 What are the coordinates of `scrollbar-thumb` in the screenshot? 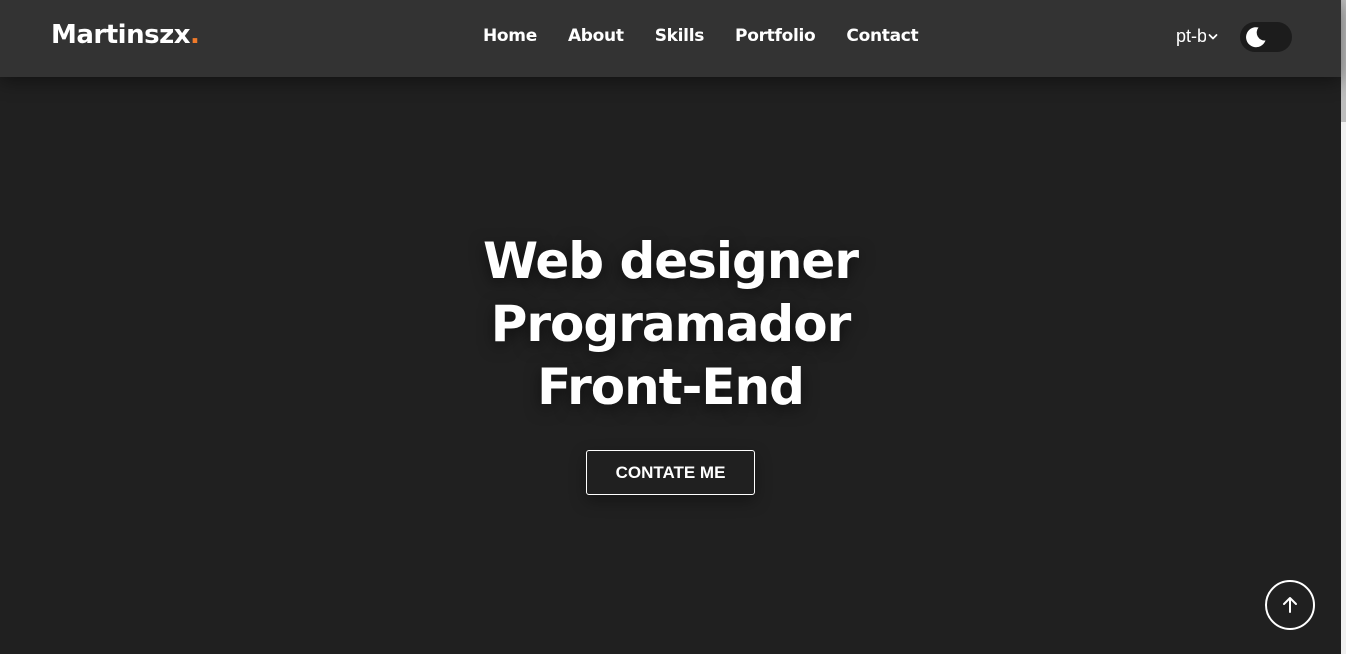 It's located at (1343, 61).